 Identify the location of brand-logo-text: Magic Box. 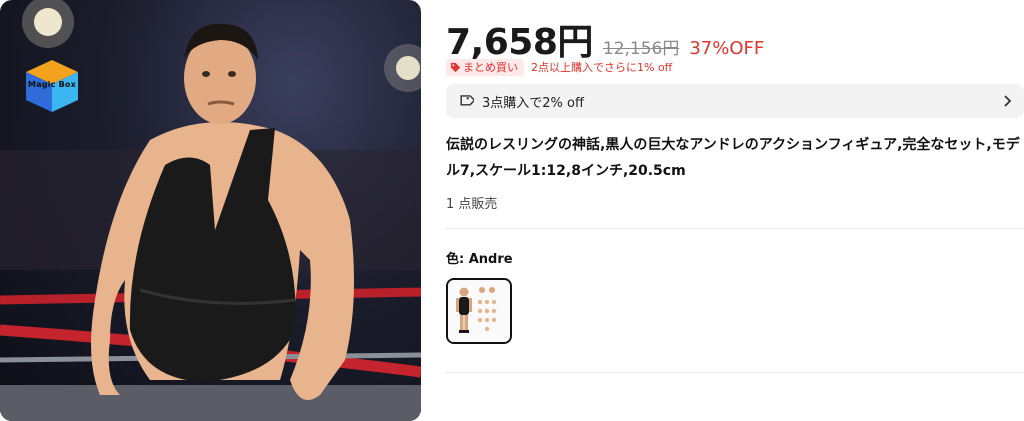
(52, 84).